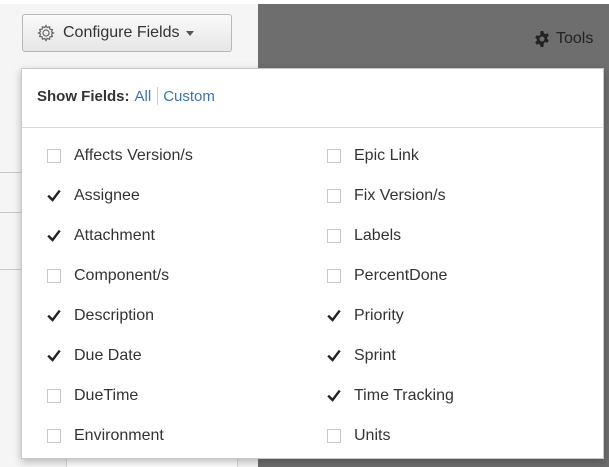 This screenshot has height=467, width=609. What do you see at coordinates (433, 2) in the screenshot?
I see `background-top-strip-right` at bounding box center [433, 2].